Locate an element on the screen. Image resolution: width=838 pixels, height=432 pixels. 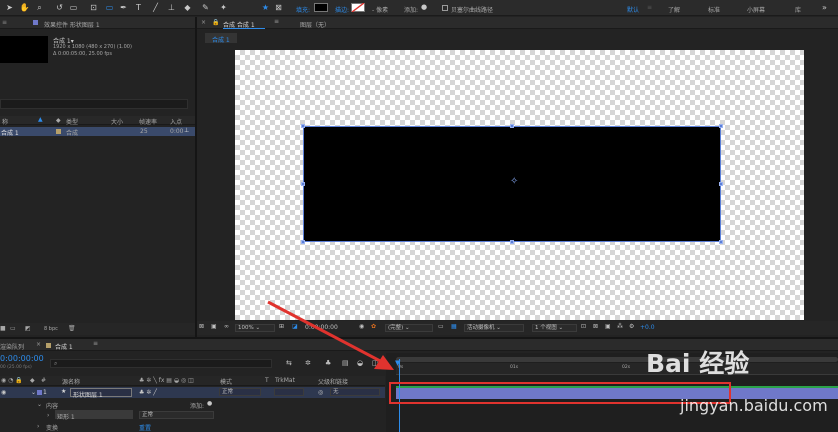
work-area-bar is located at coordinates (617, 359).